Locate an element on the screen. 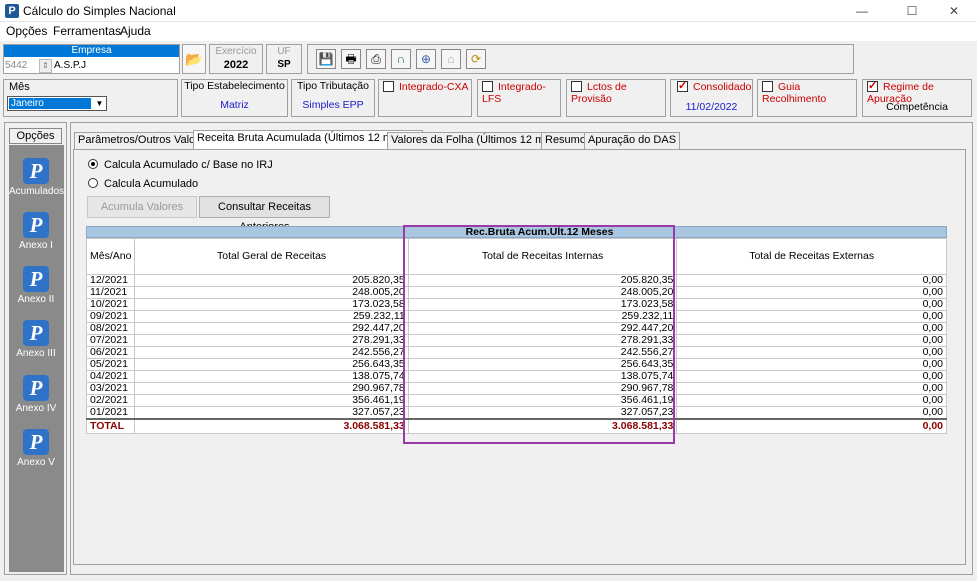 The height and width of the screenshot is (581, 977). cell-mes-ano: 12/2021 is located at coordinates (110, 280).